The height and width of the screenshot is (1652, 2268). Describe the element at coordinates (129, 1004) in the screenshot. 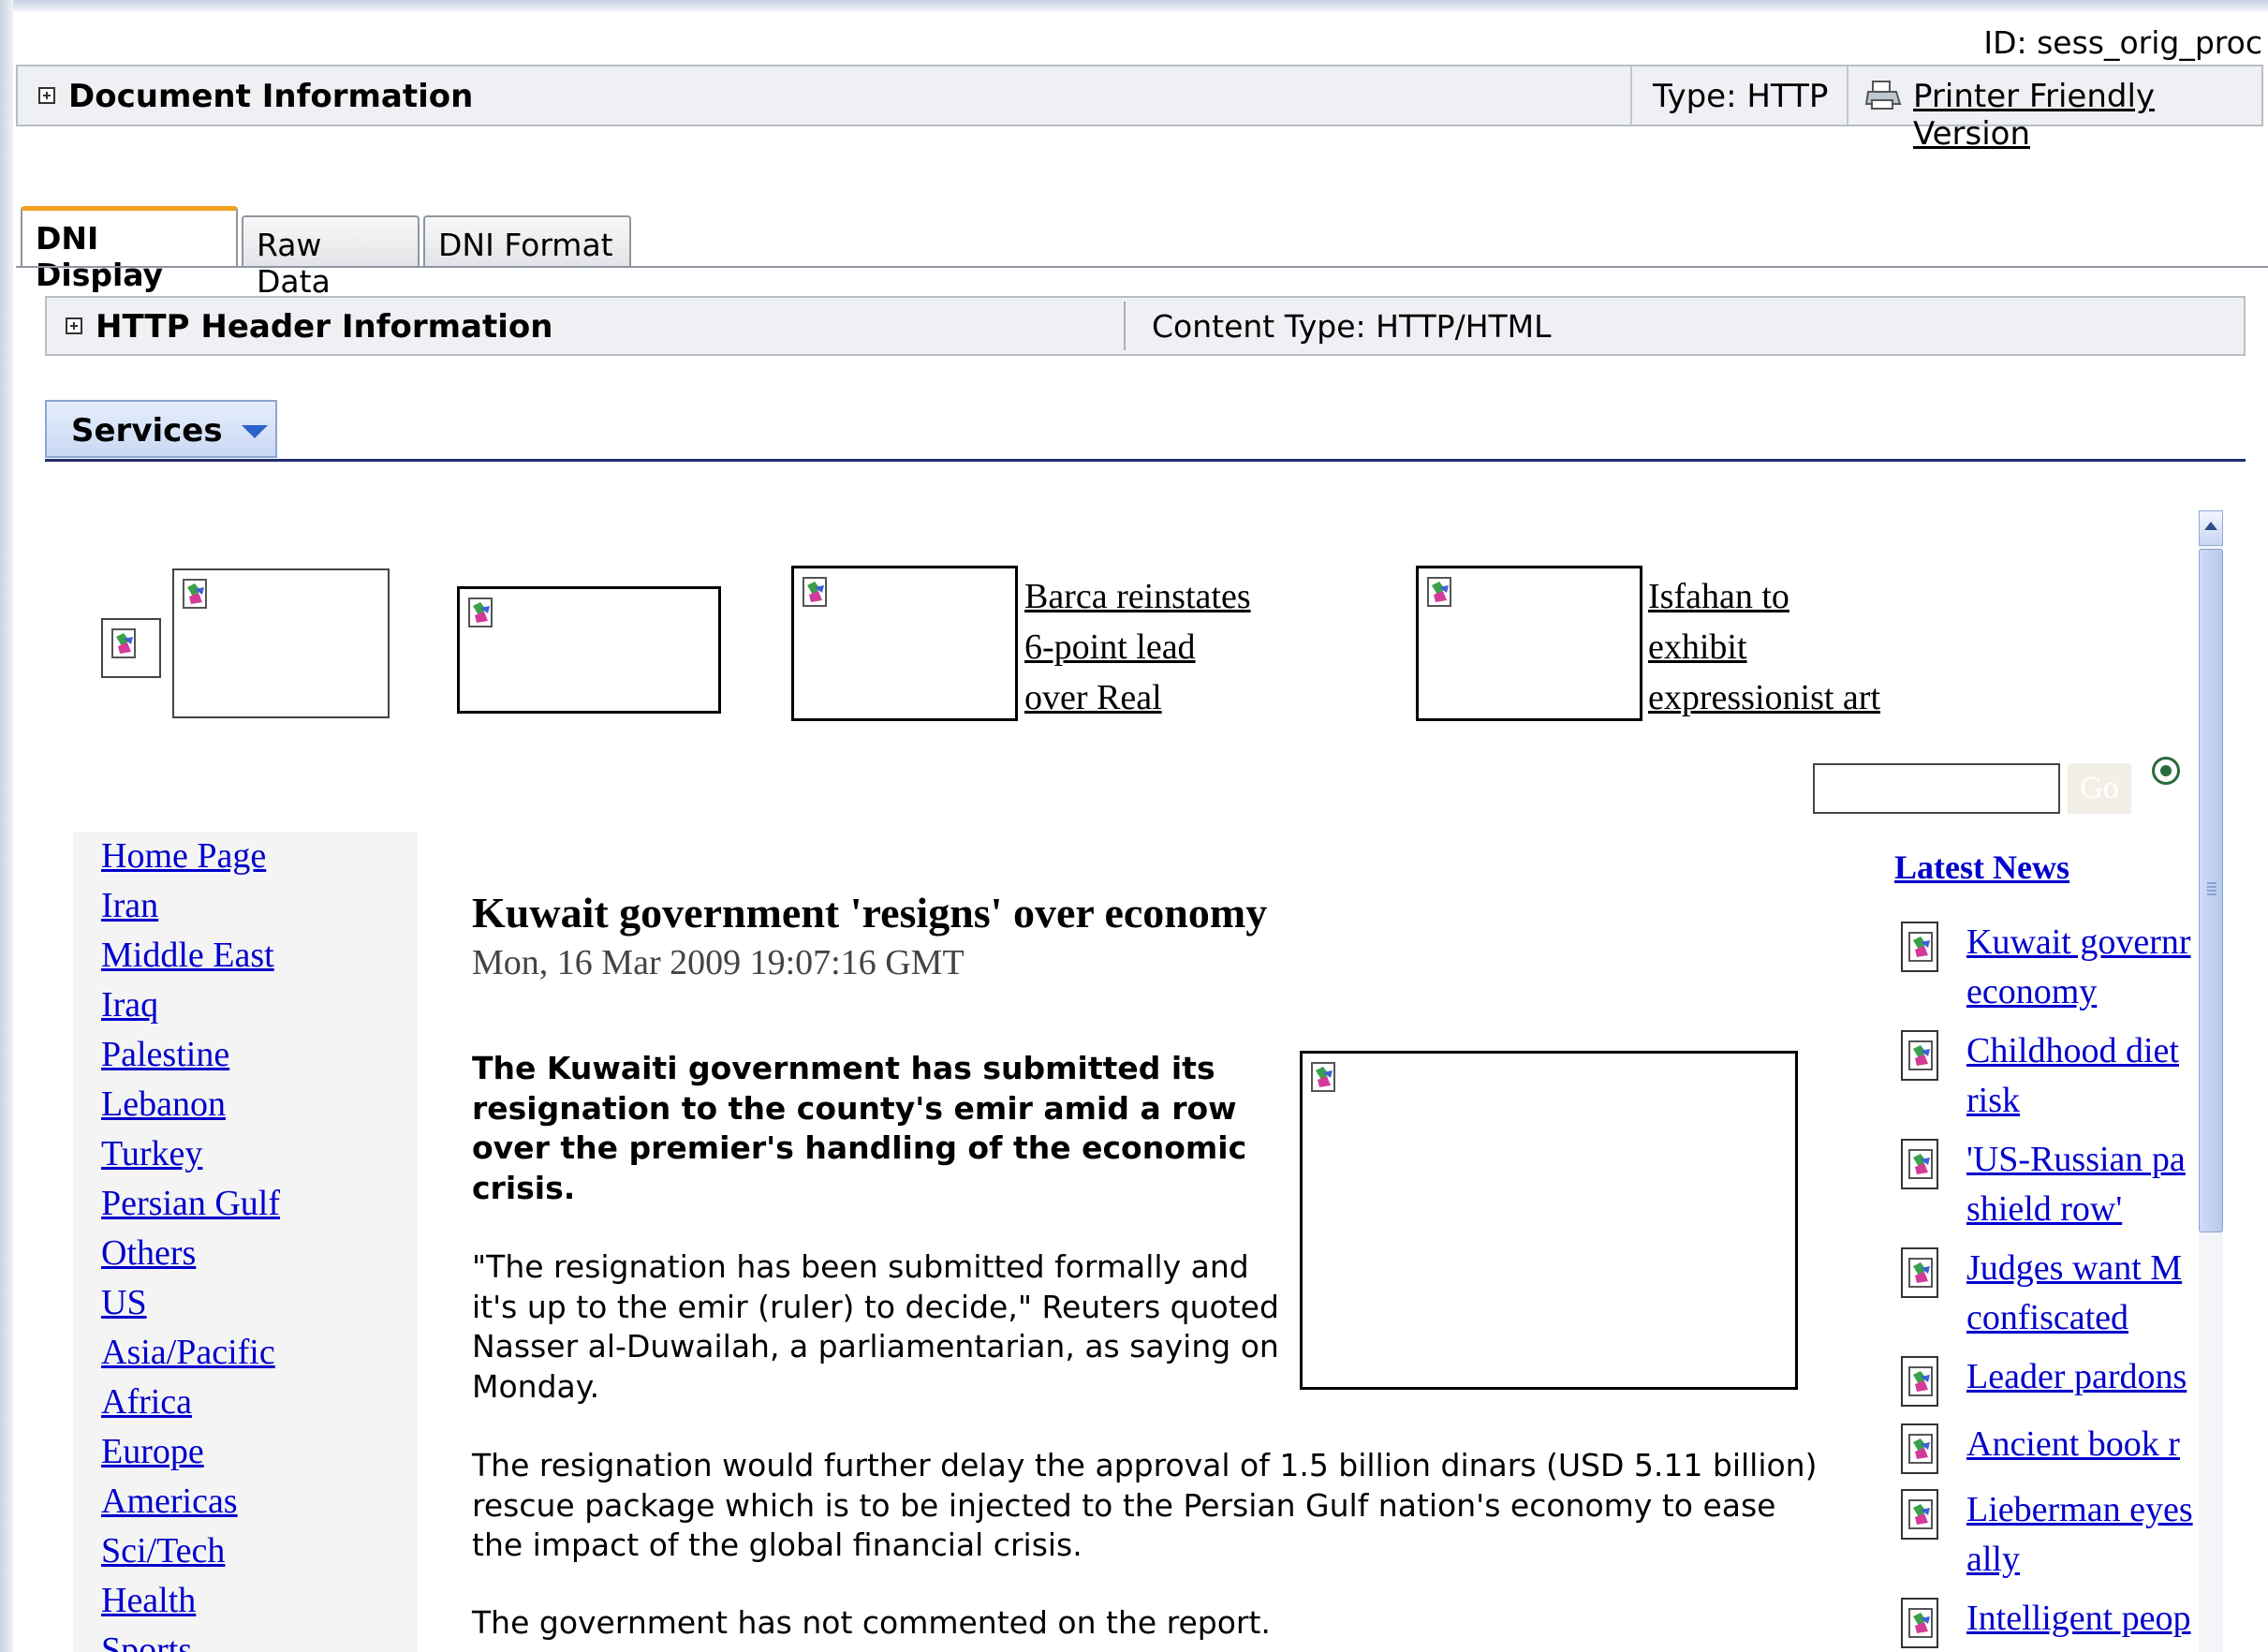

I see `nav-link-iraq: Iraq` at that location.